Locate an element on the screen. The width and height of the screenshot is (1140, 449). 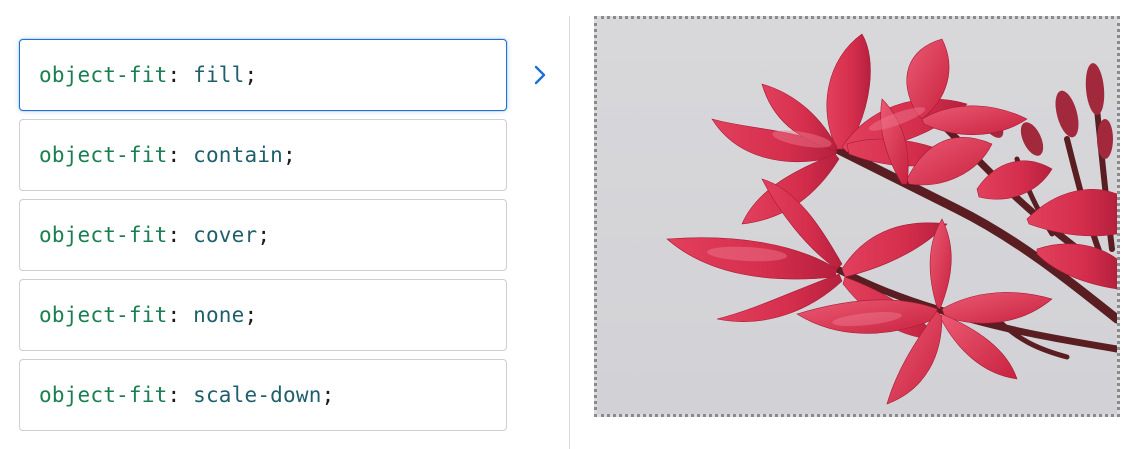
option-none: object-fit: none; is located at coordinates (263, 315).